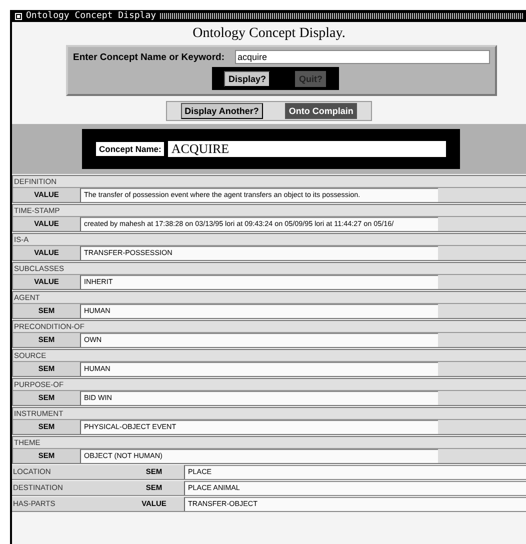  Describe the element at coordinates (221, 111) in the screenshot. I see `nav-button: Display Another?` at that location.